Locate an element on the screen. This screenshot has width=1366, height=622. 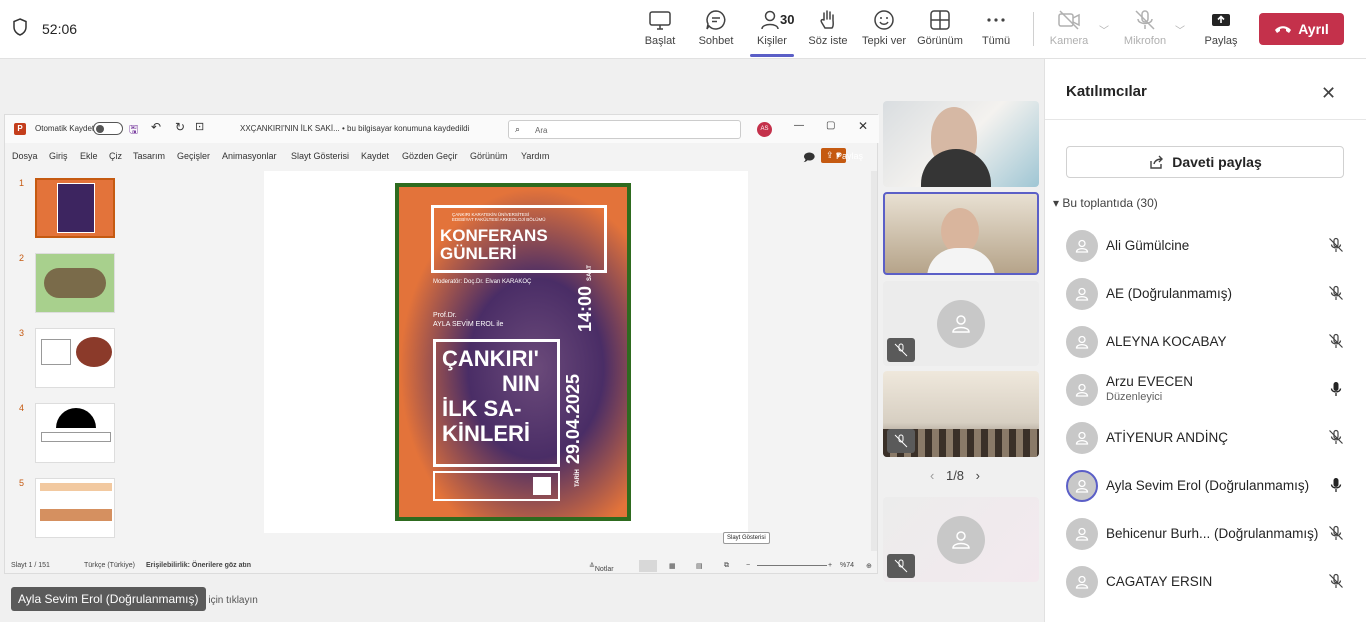
participant-row: Behicenur Burh... (Doğrulanmamış) is located at coordinates (1211, 534).